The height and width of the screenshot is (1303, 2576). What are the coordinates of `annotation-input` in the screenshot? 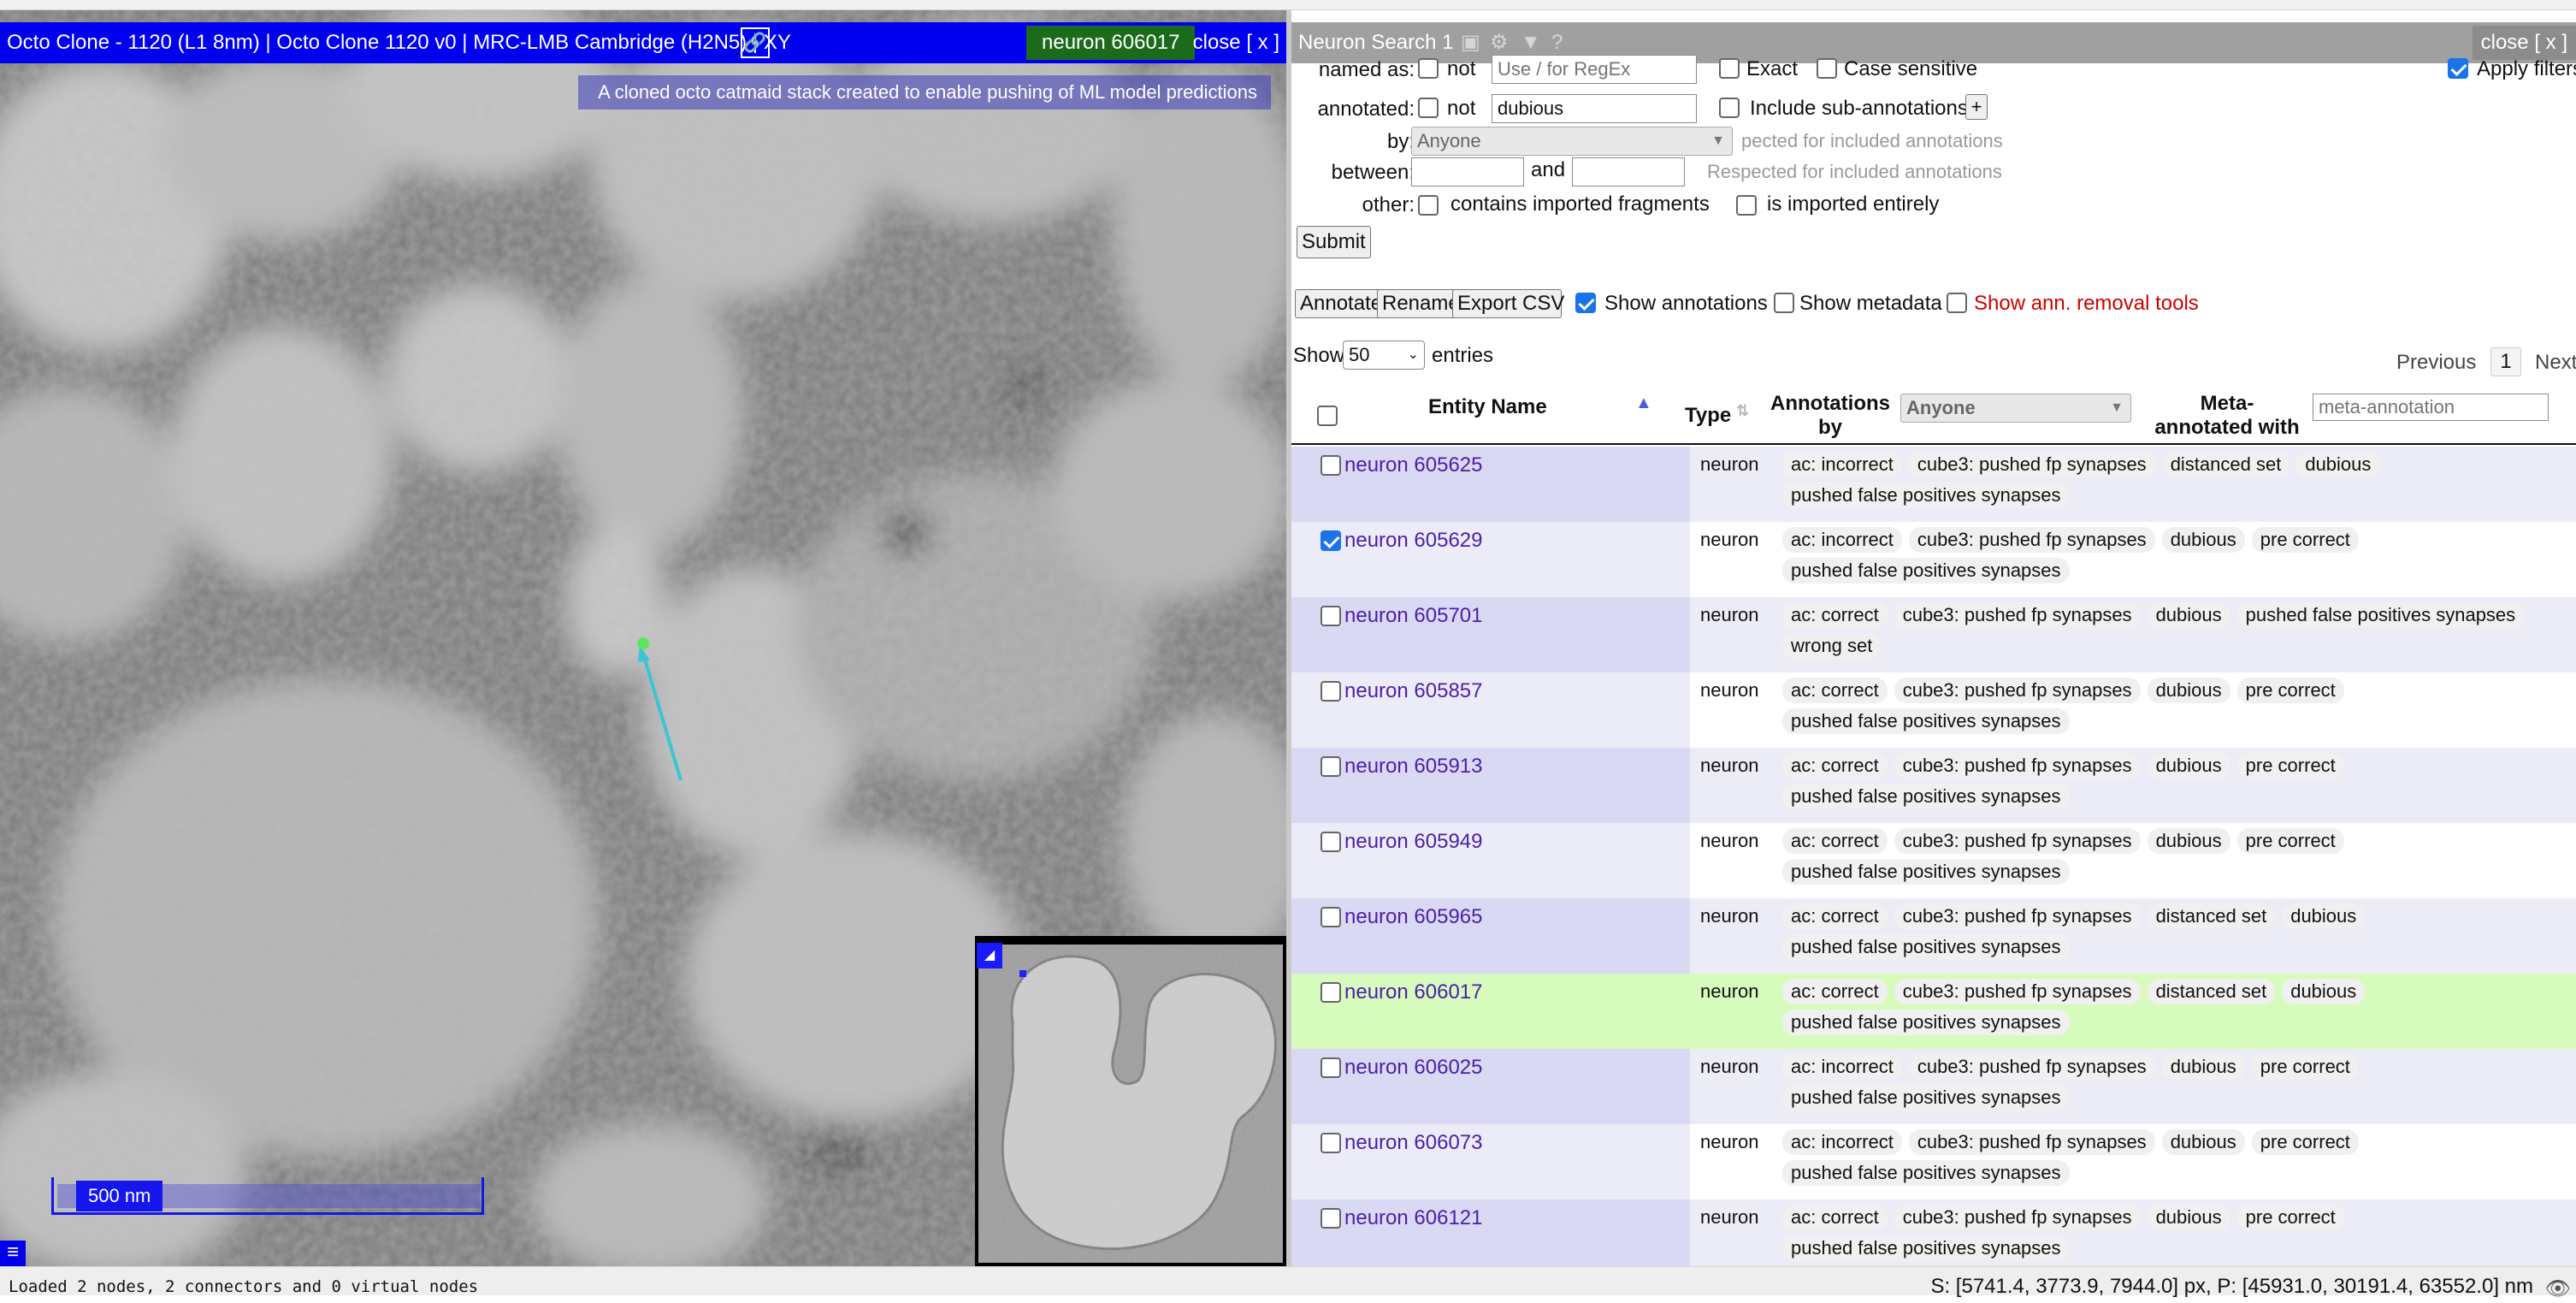 It's located at (1594, 108).